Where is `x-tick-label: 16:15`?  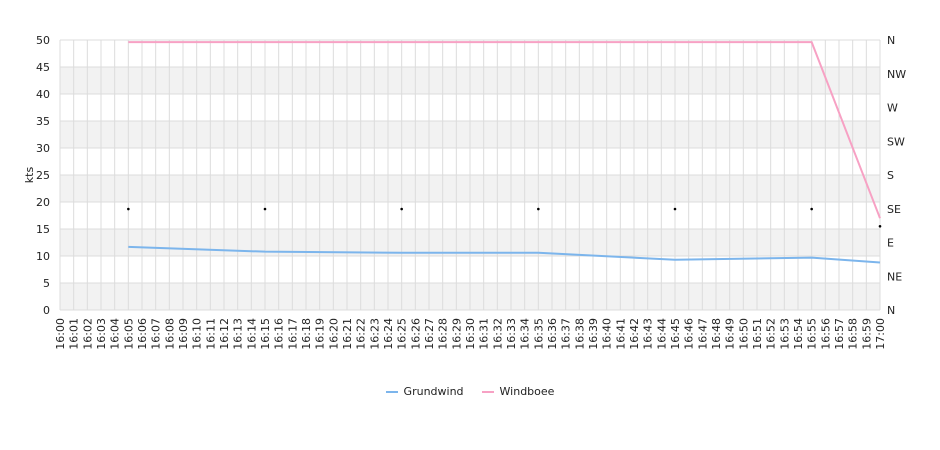 x-tick-label: 16:15 is located at coordinates (265, 334).